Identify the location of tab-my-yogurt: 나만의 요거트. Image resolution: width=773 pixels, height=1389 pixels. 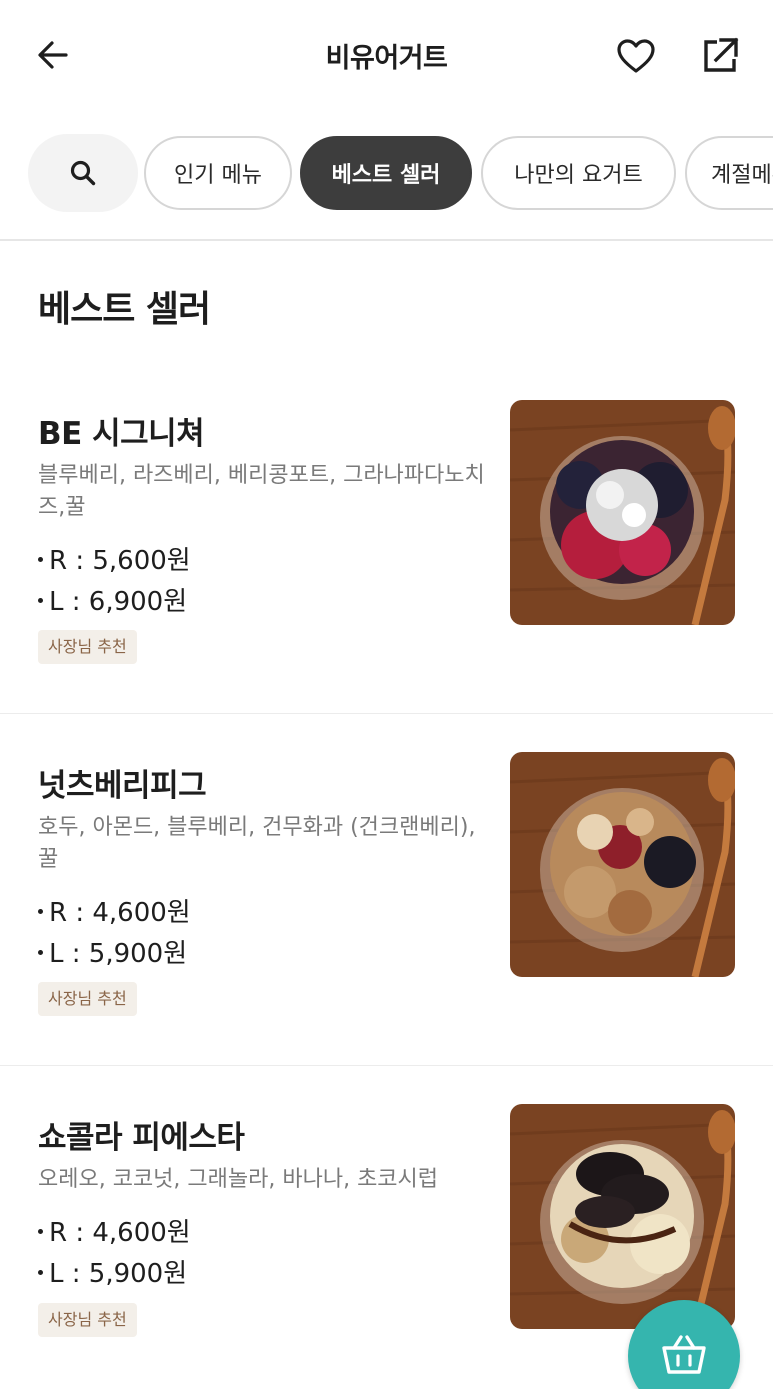
(578, 173).